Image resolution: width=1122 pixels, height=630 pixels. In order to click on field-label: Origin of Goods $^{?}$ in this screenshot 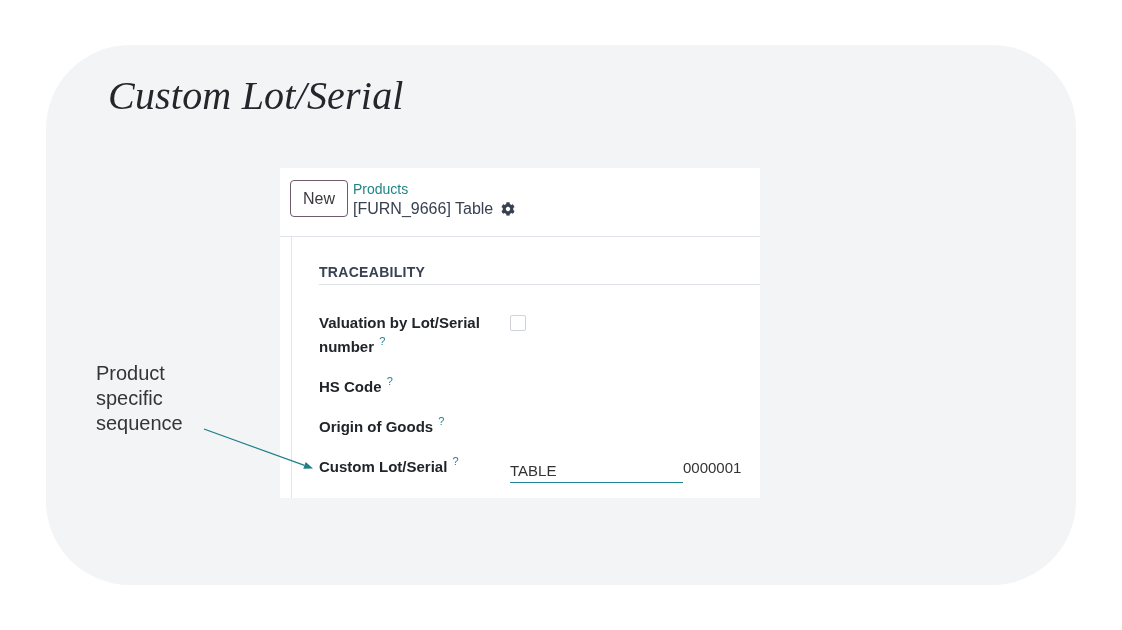, I will do `click(382, 426)`.